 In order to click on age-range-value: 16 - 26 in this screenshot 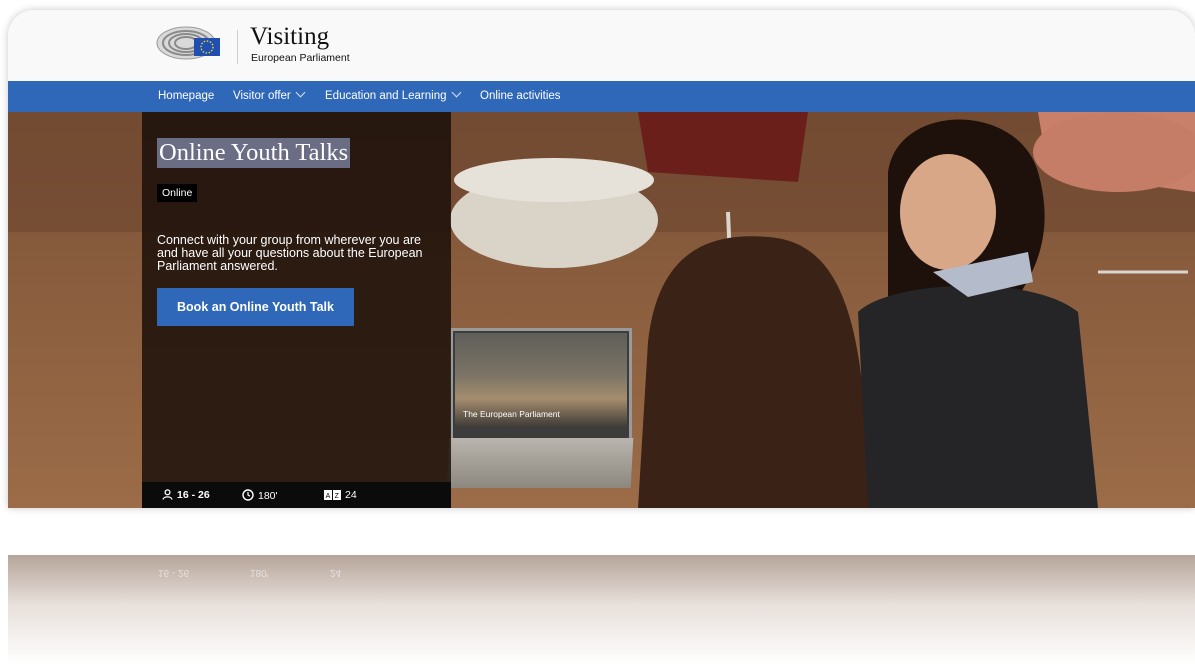, I will do `click(193, 495)`.